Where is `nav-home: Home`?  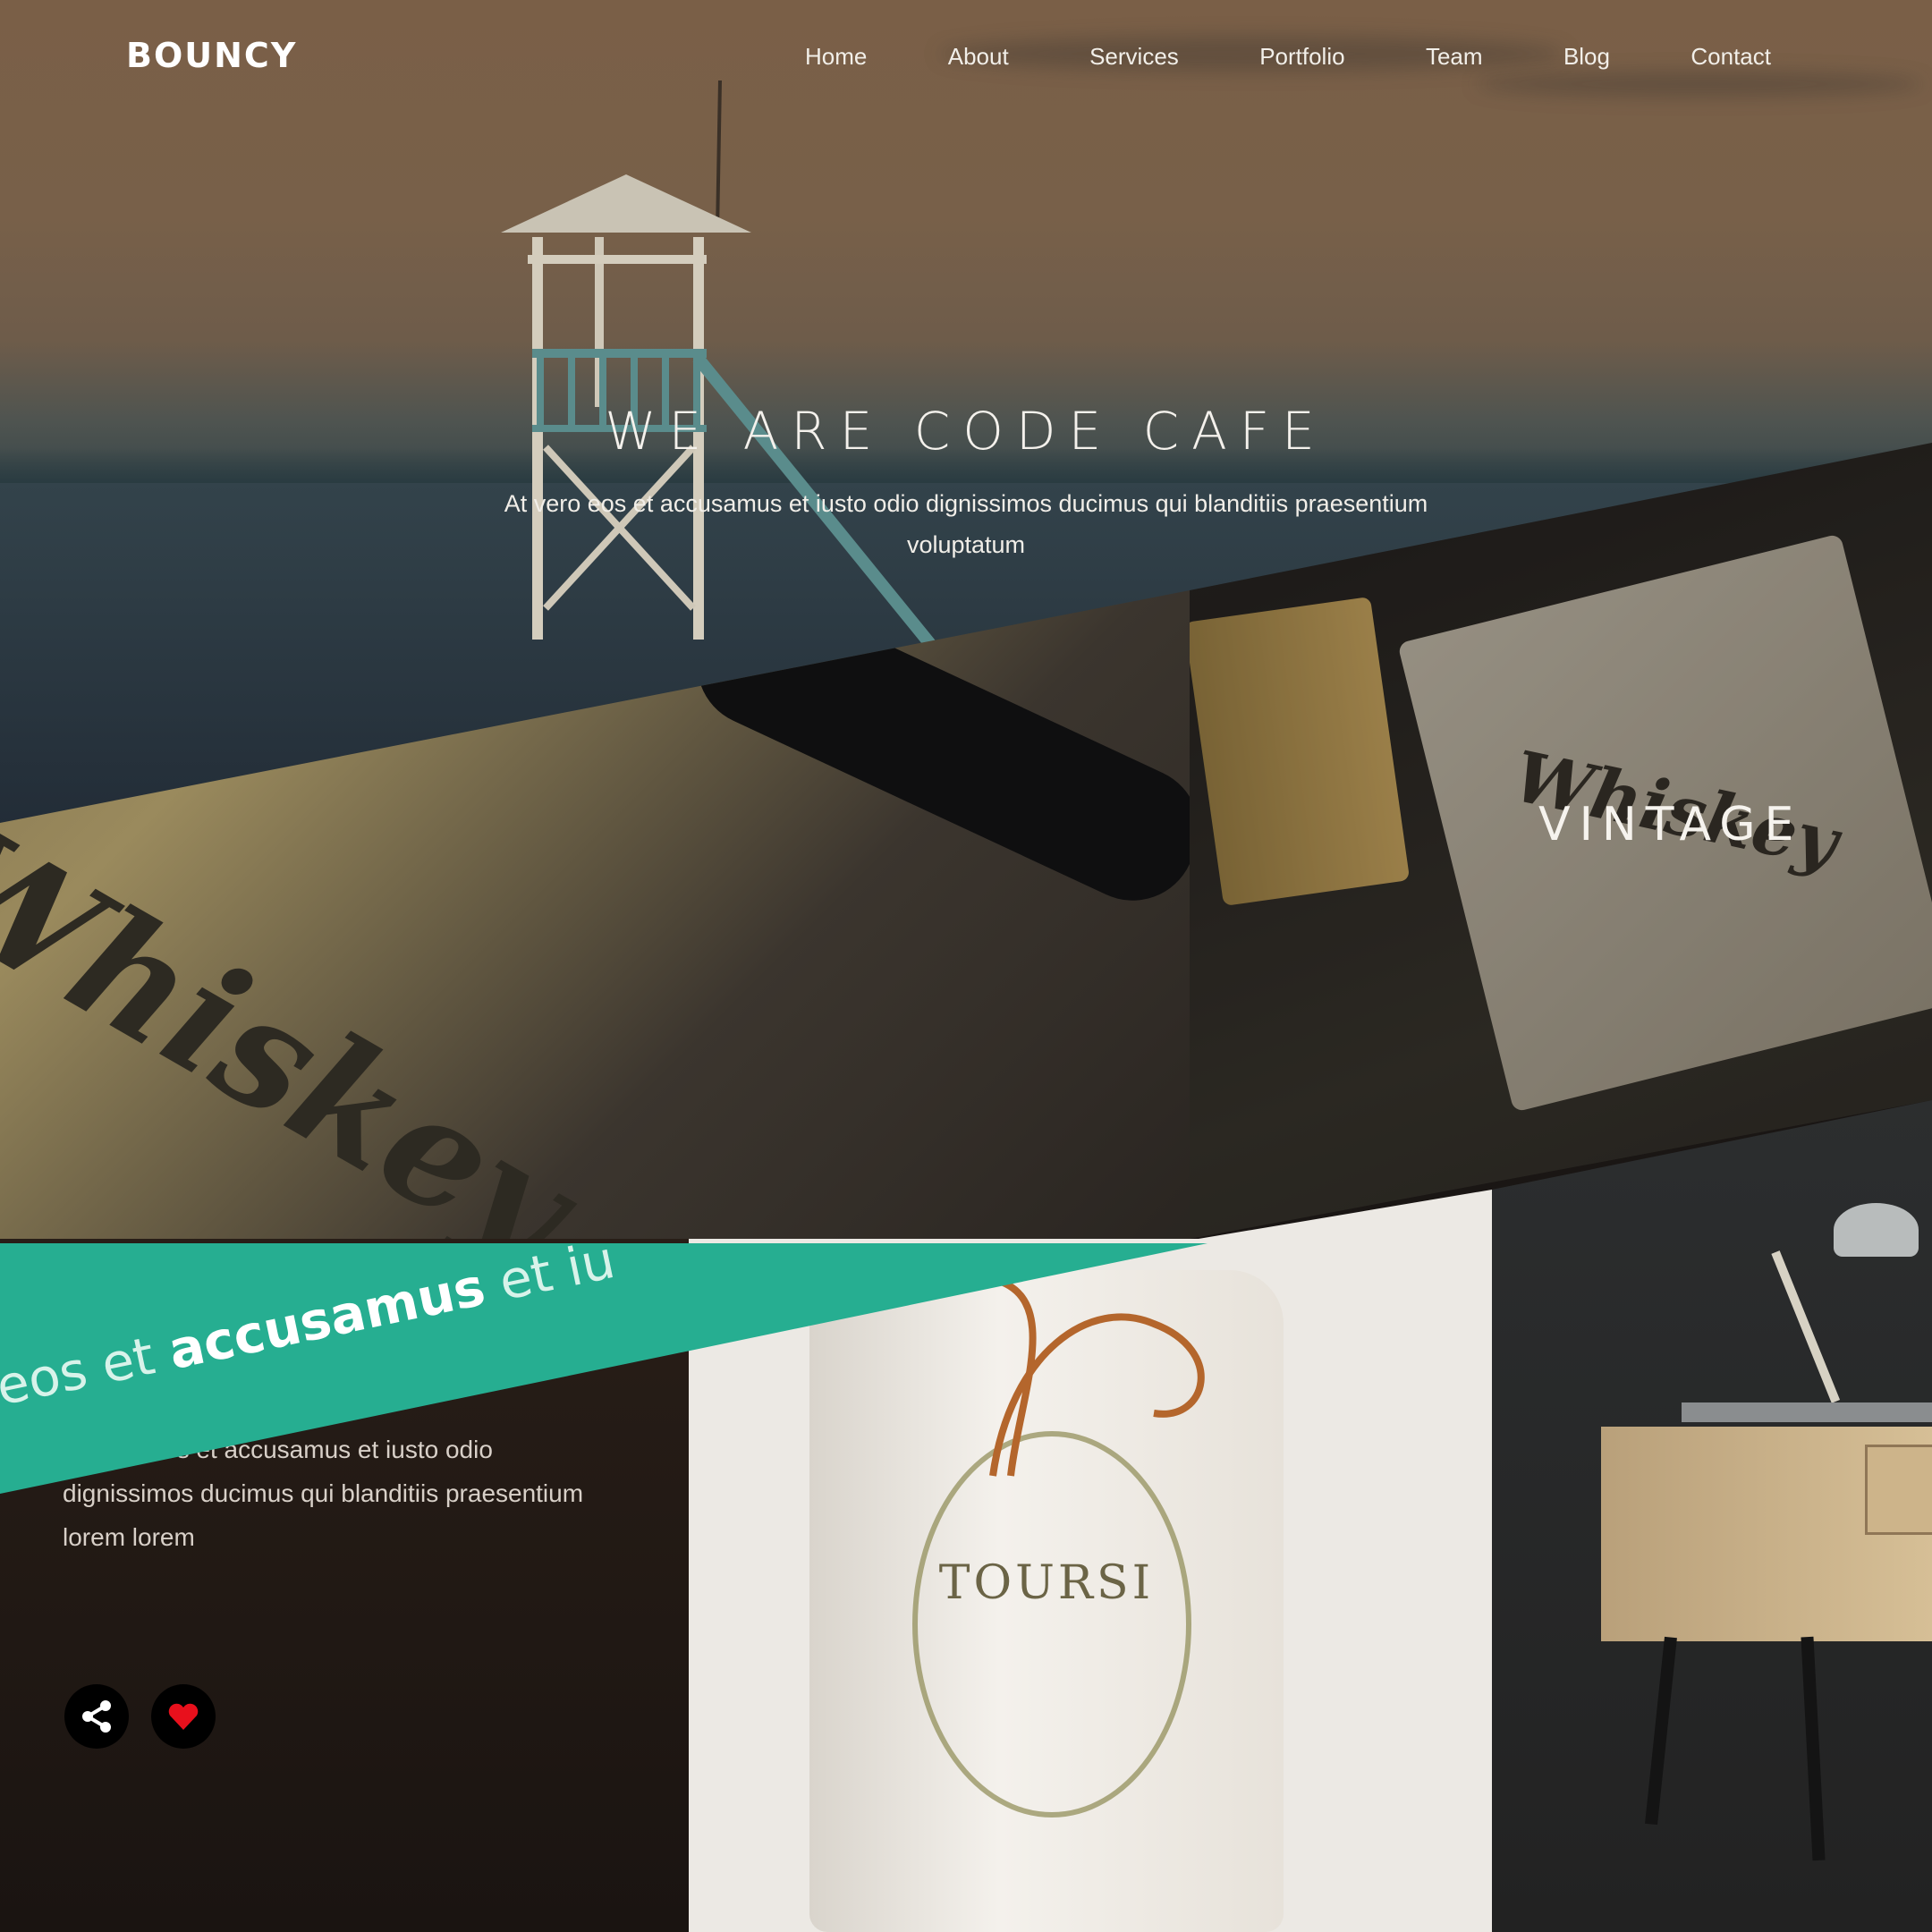 nav-home: Home is located at coordinates (836, 57).